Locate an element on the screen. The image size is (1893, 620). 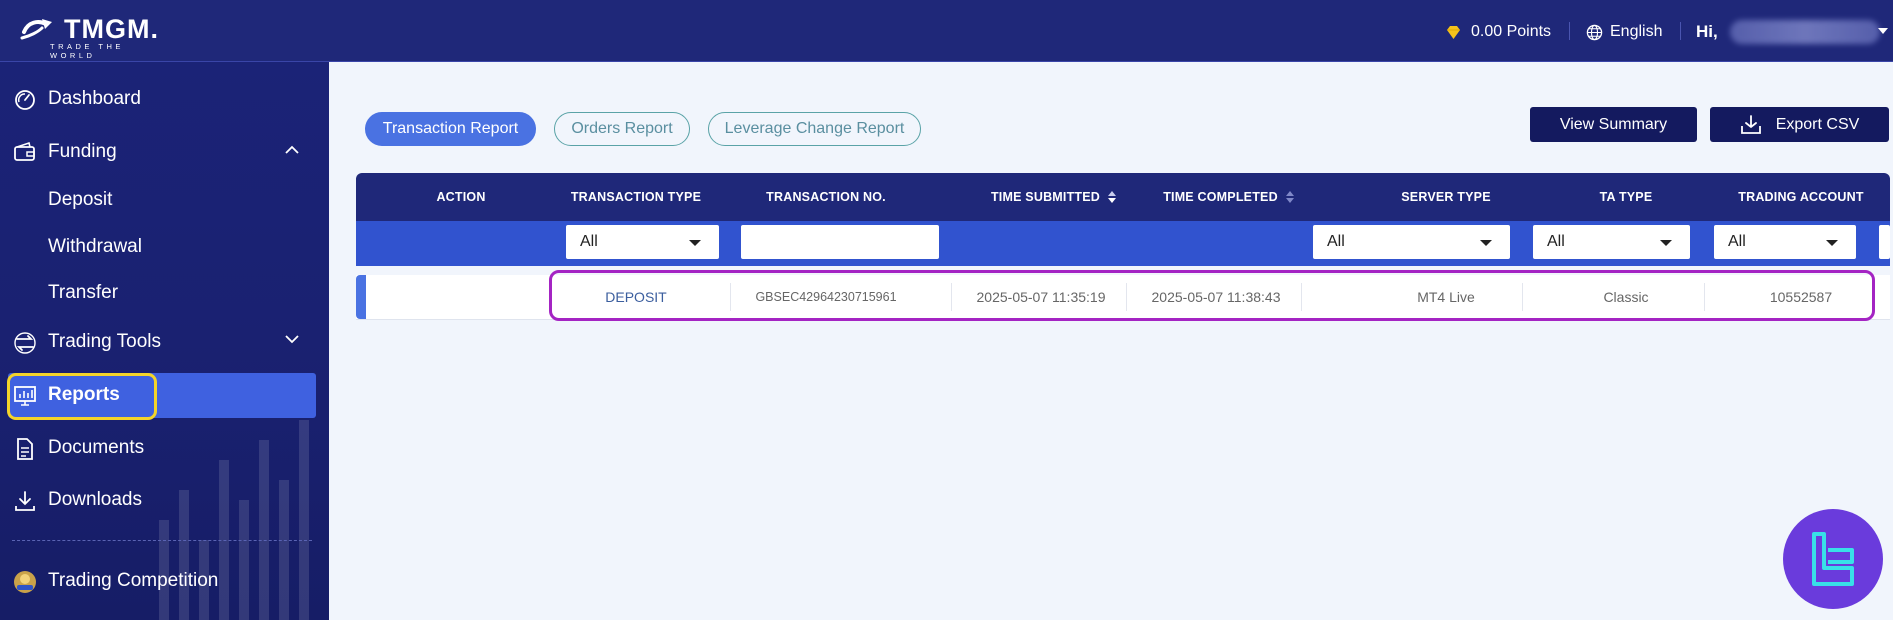
sidebar-item-label: Documents is located at coordinates (96, 447).